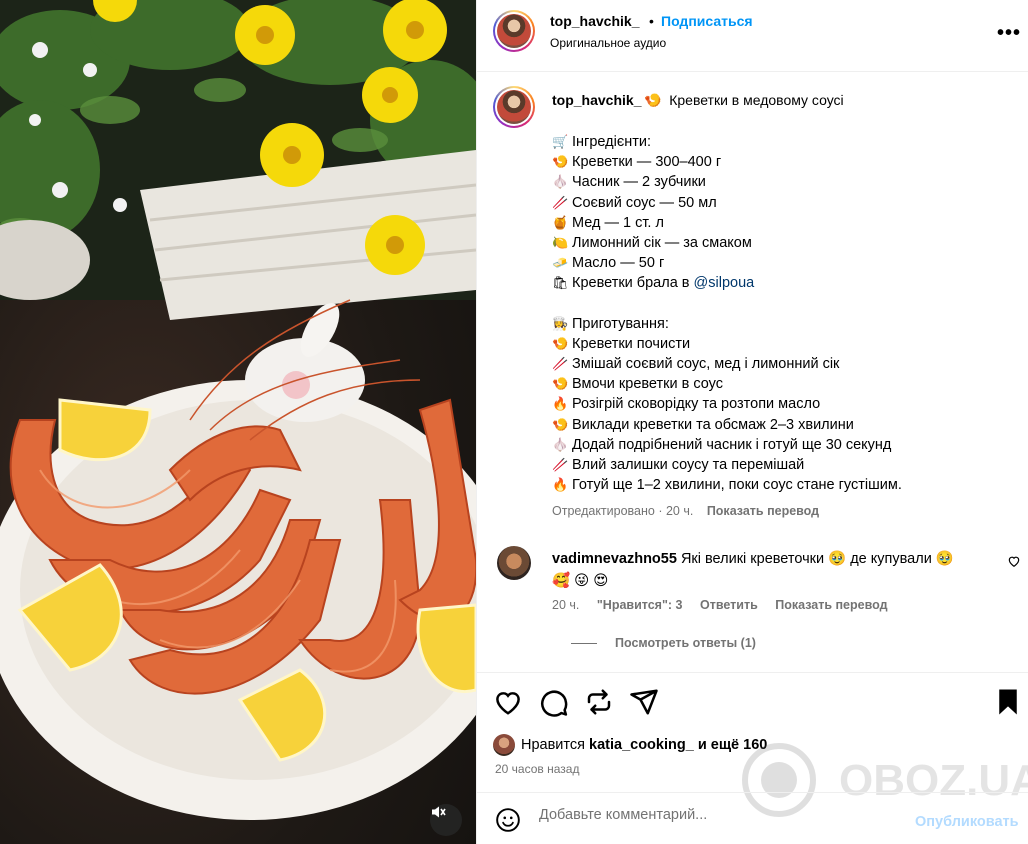 The height and width of the screenshot is (844, 1028). Describe the element at coordinates (508, 820) in the screenshot. I see `emoji-icon` at that location.